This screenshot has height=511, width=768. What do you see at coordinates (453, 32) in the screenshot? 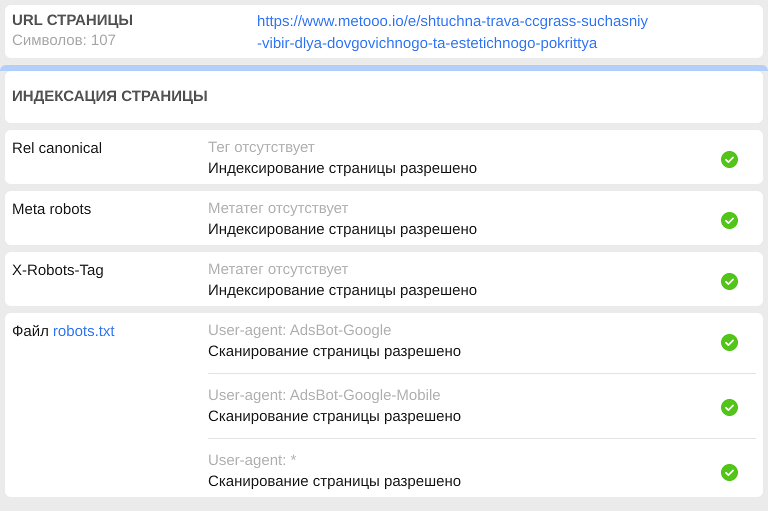
I see `page-url-link: https://www.metooo.io/e/shtuchna-trava-ccgrass-suchasniy-vibir-dlya-dovgovichnogo-ta-estetichnogo-pokrittya` at bounding box center [453, 32].